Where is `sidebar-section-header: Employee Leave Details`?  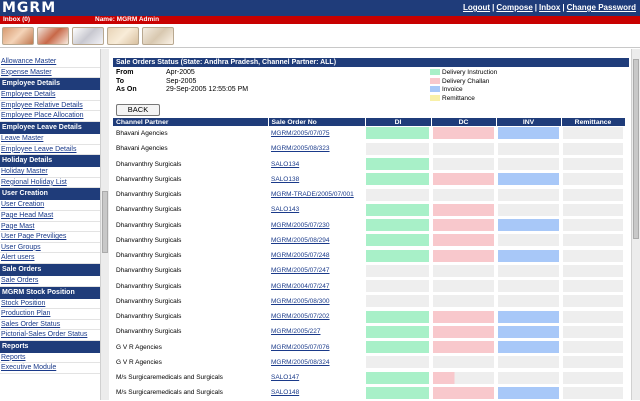
sidebar-section-header: Employee Leave Details is located at coordinates (50, 127).